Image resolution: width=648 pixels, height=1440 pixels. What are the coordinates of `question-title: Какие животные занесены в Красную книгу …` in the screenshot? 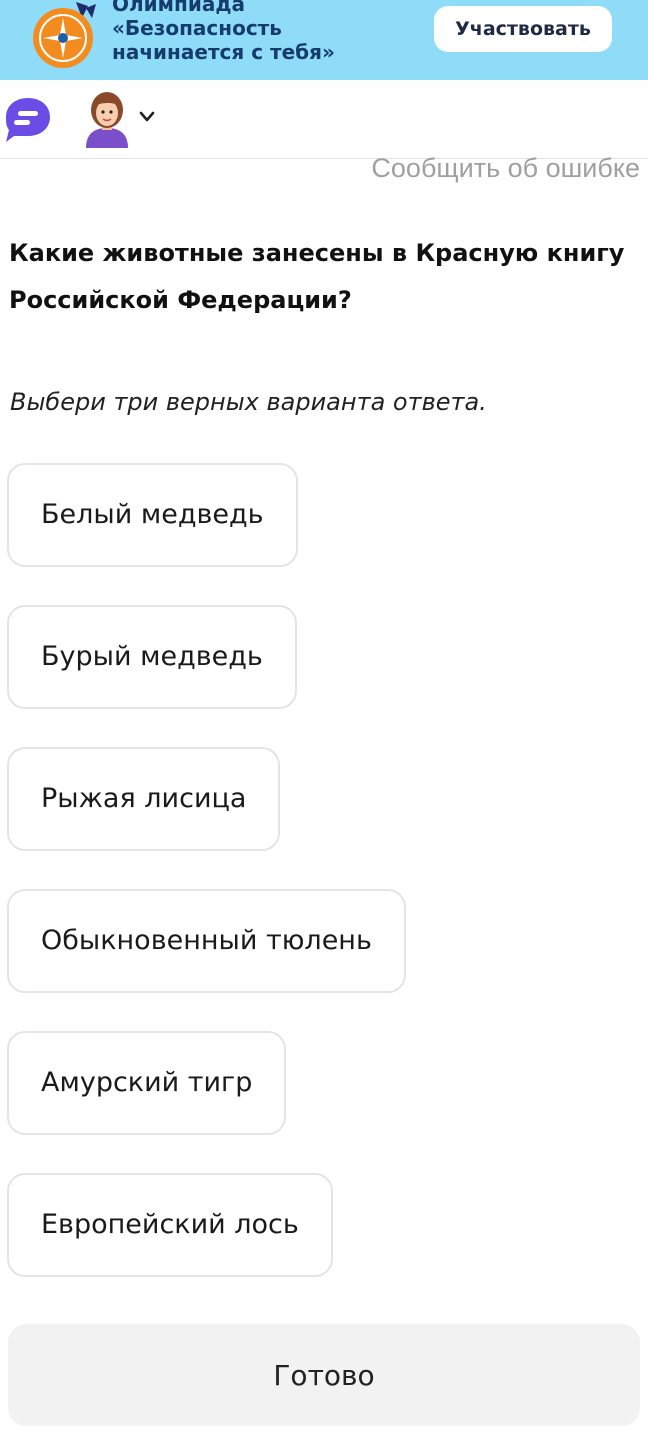 It's located at (317, 276).